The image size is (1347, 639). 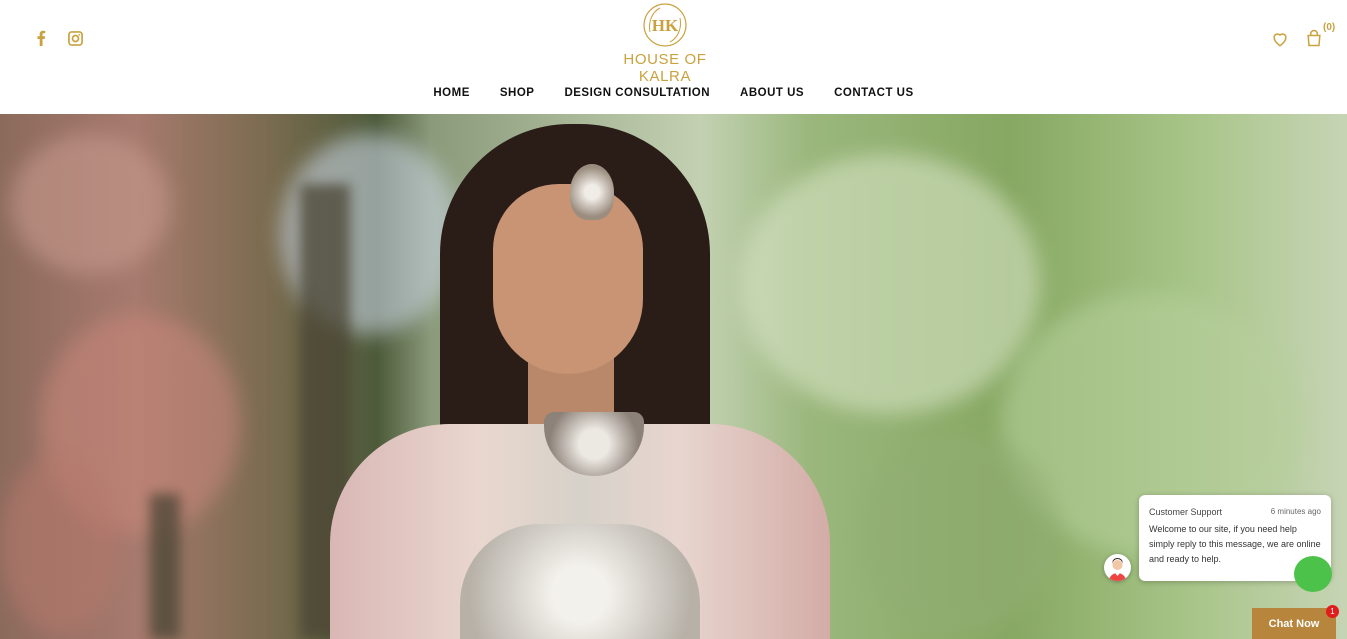 What do you see at coordinates (1186, 512) in the screenshot?
I see `chat-agent-name: Customer Support` at bounding box center [1186, 512].